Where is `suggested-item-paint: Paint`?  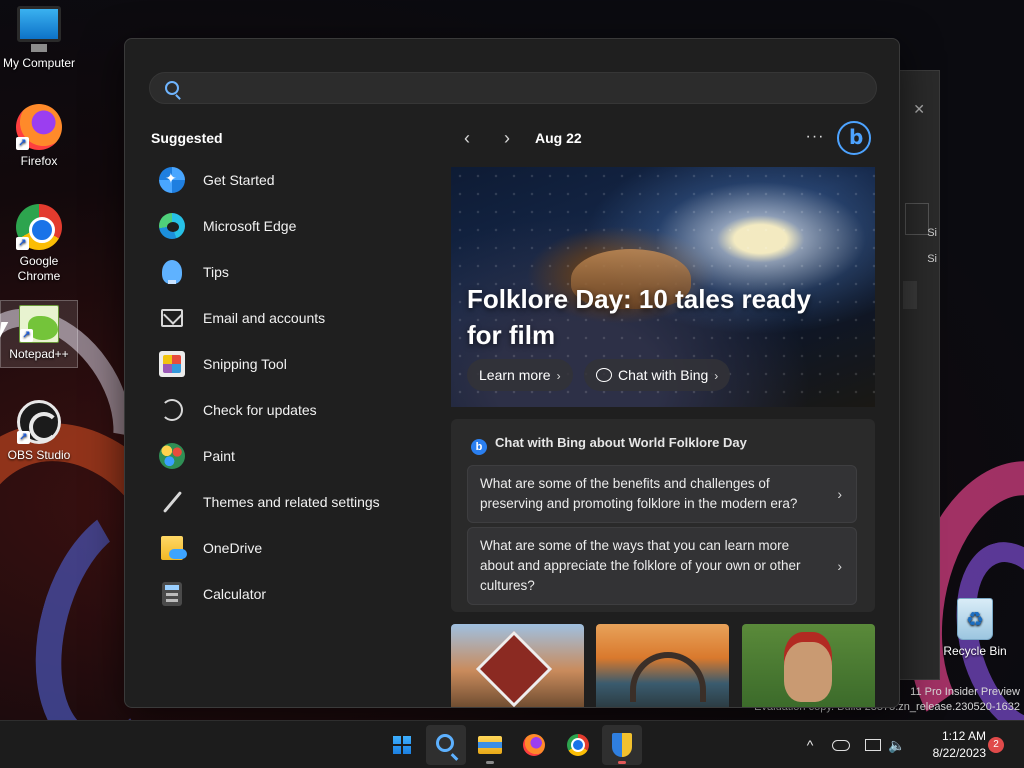 suggested-item-paint: Paint is located at coordinates (286, 456).